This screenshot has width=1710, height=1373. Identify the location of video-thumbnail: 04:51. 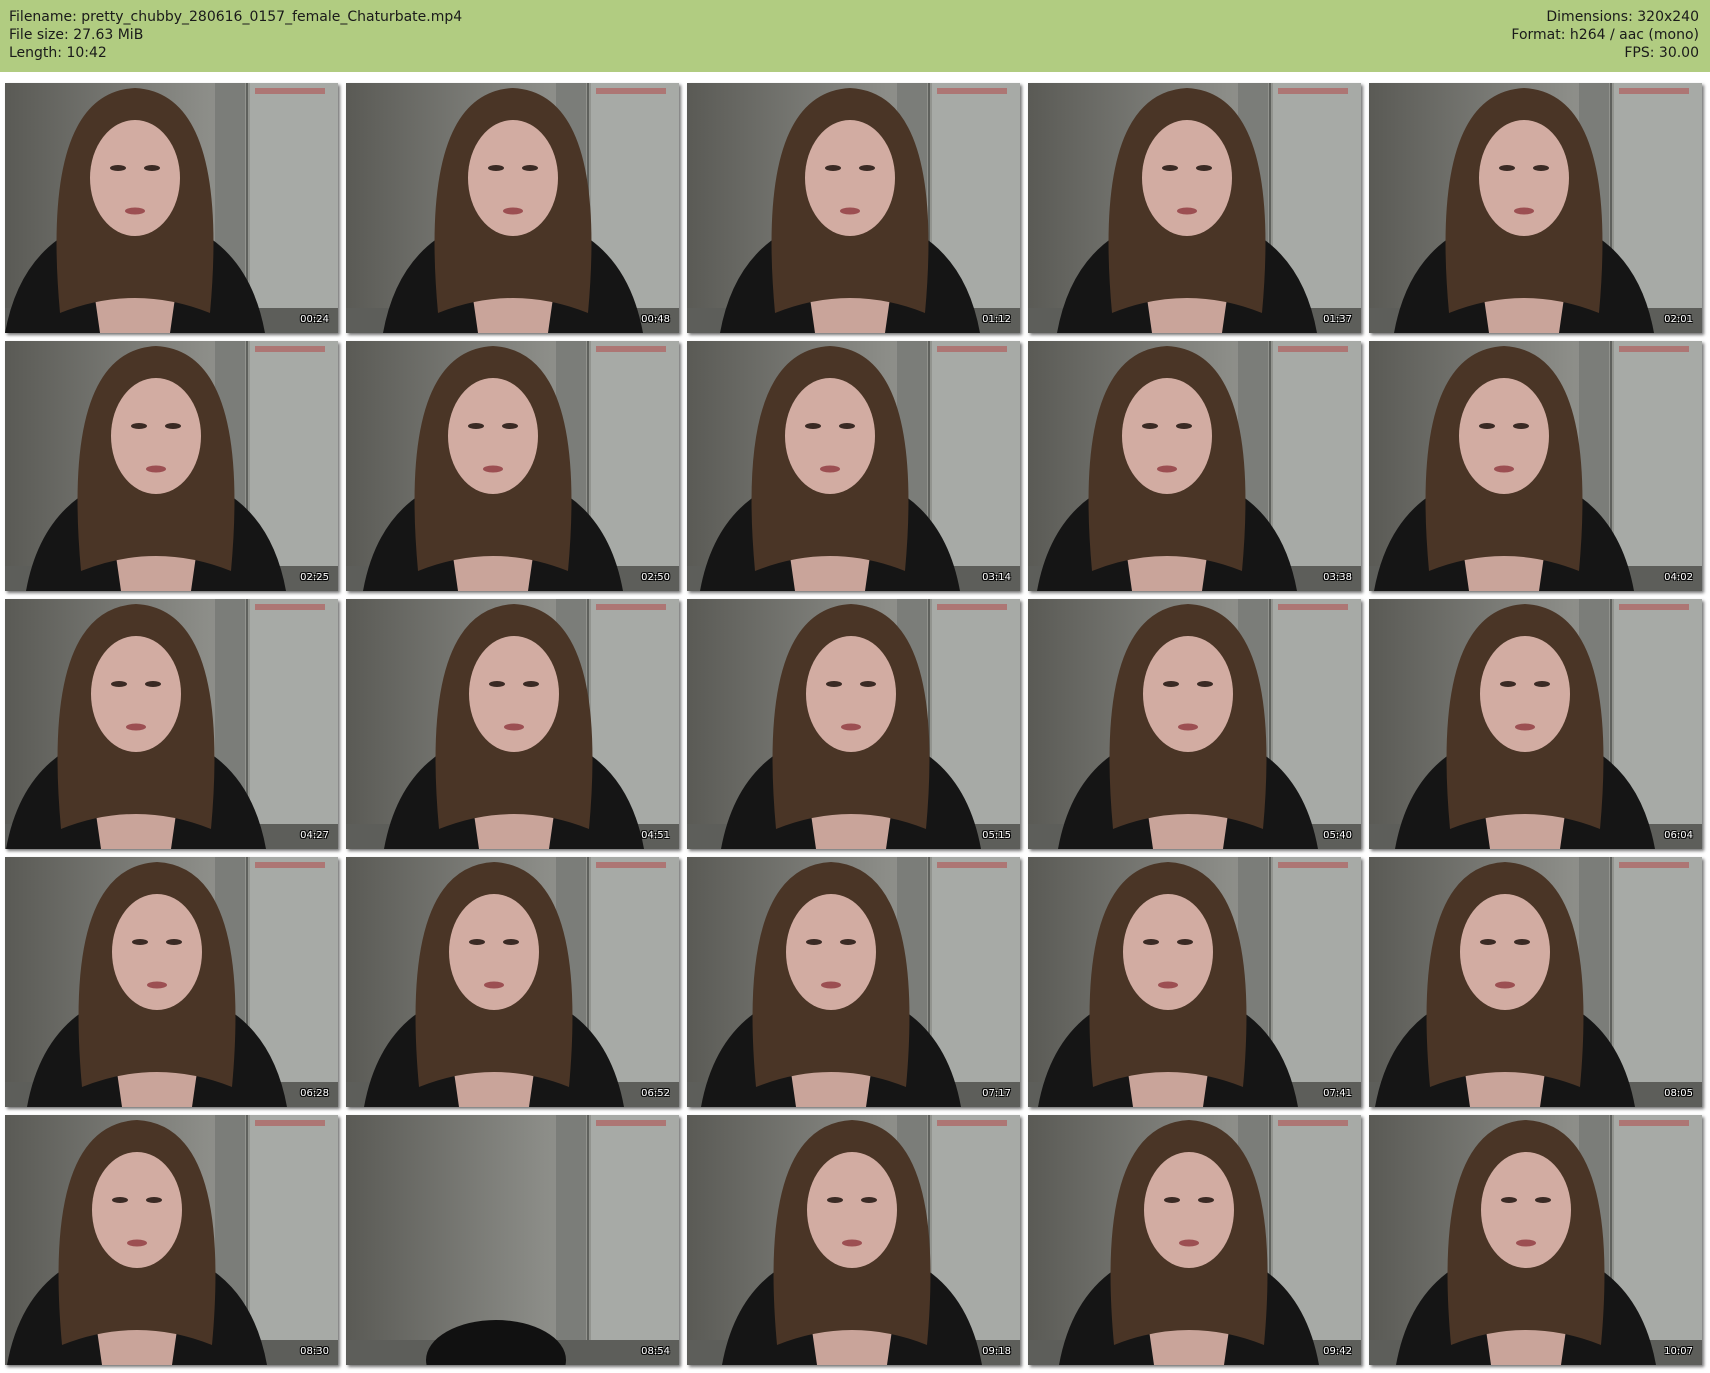
(512, 724).